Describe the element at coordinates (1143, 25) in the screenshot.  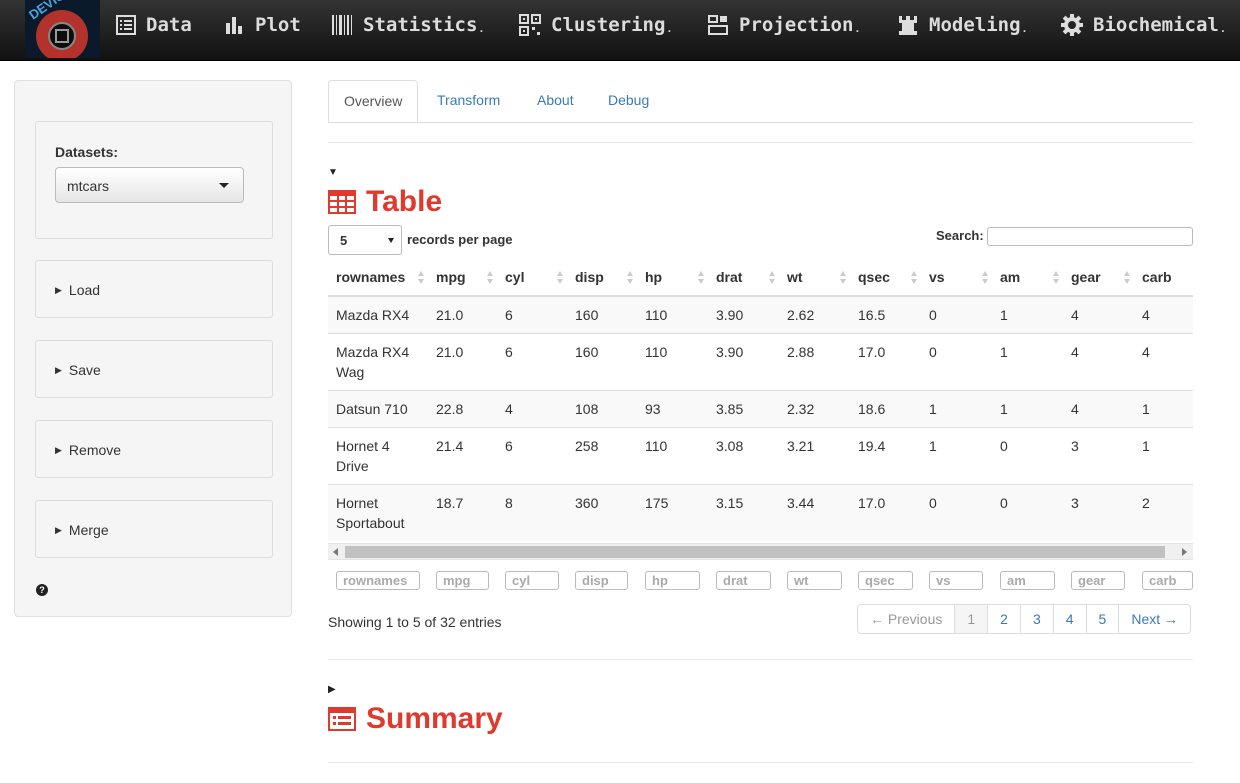
I see `nav-biochemical: Biochemical.` at that location.